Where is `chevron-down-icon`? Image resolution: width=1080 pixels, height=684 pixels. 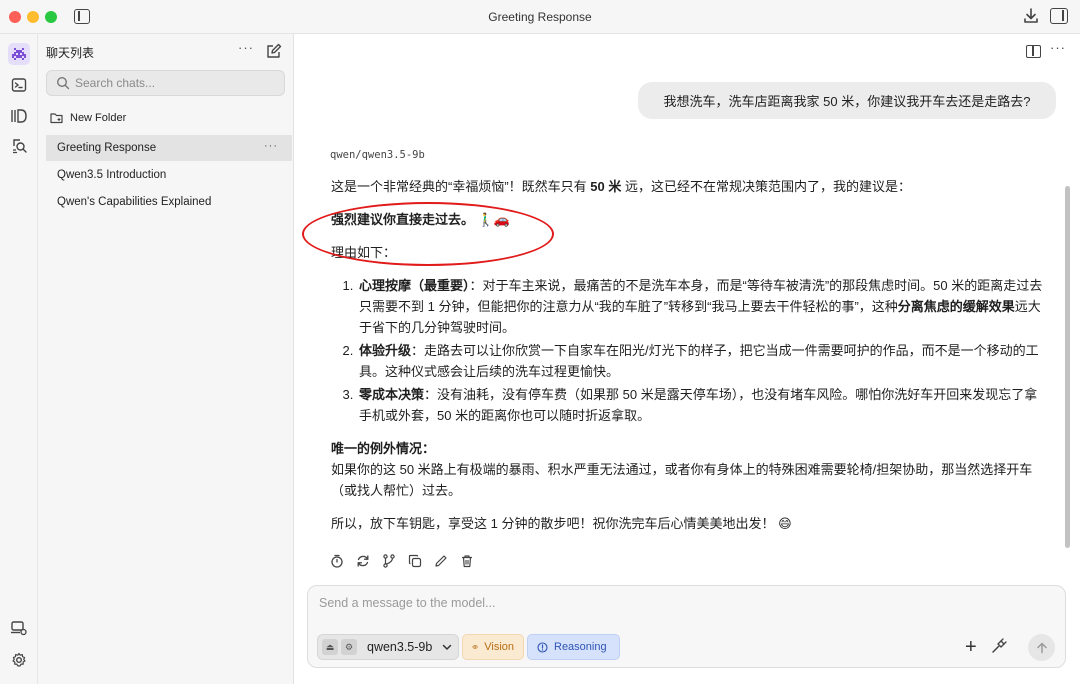
chevron-down-icon is located at coordinates (447, 647).